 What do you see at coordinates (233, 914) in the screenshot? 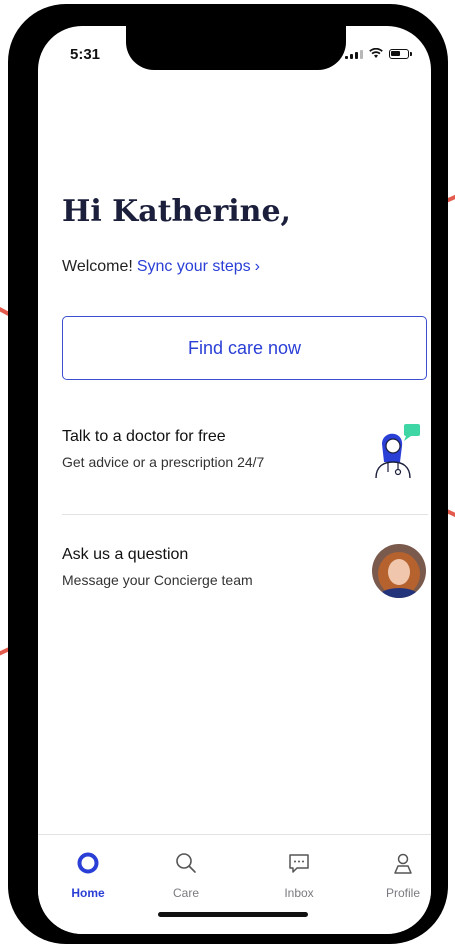
I see `home-indicator` at bounding box center [233, 914].